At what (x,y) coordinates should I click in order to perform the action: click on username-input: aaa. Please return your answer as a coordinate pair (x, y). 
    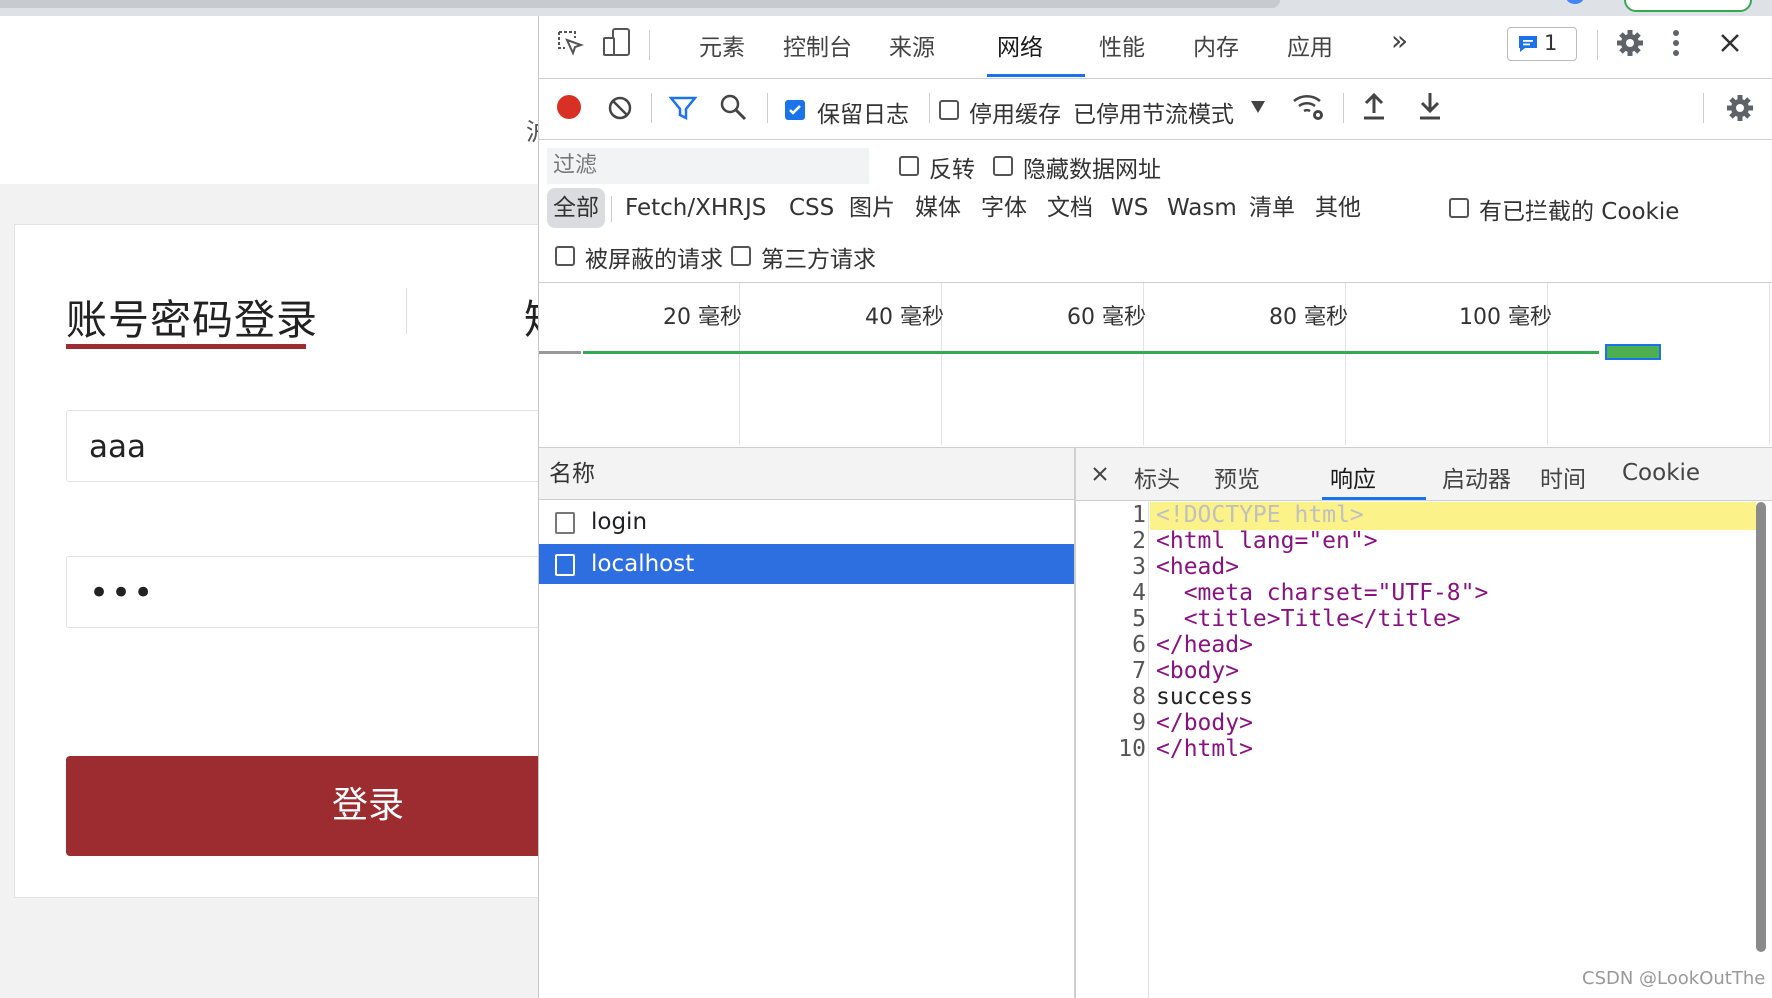
    Looking at the image, I should click on (302, 446).